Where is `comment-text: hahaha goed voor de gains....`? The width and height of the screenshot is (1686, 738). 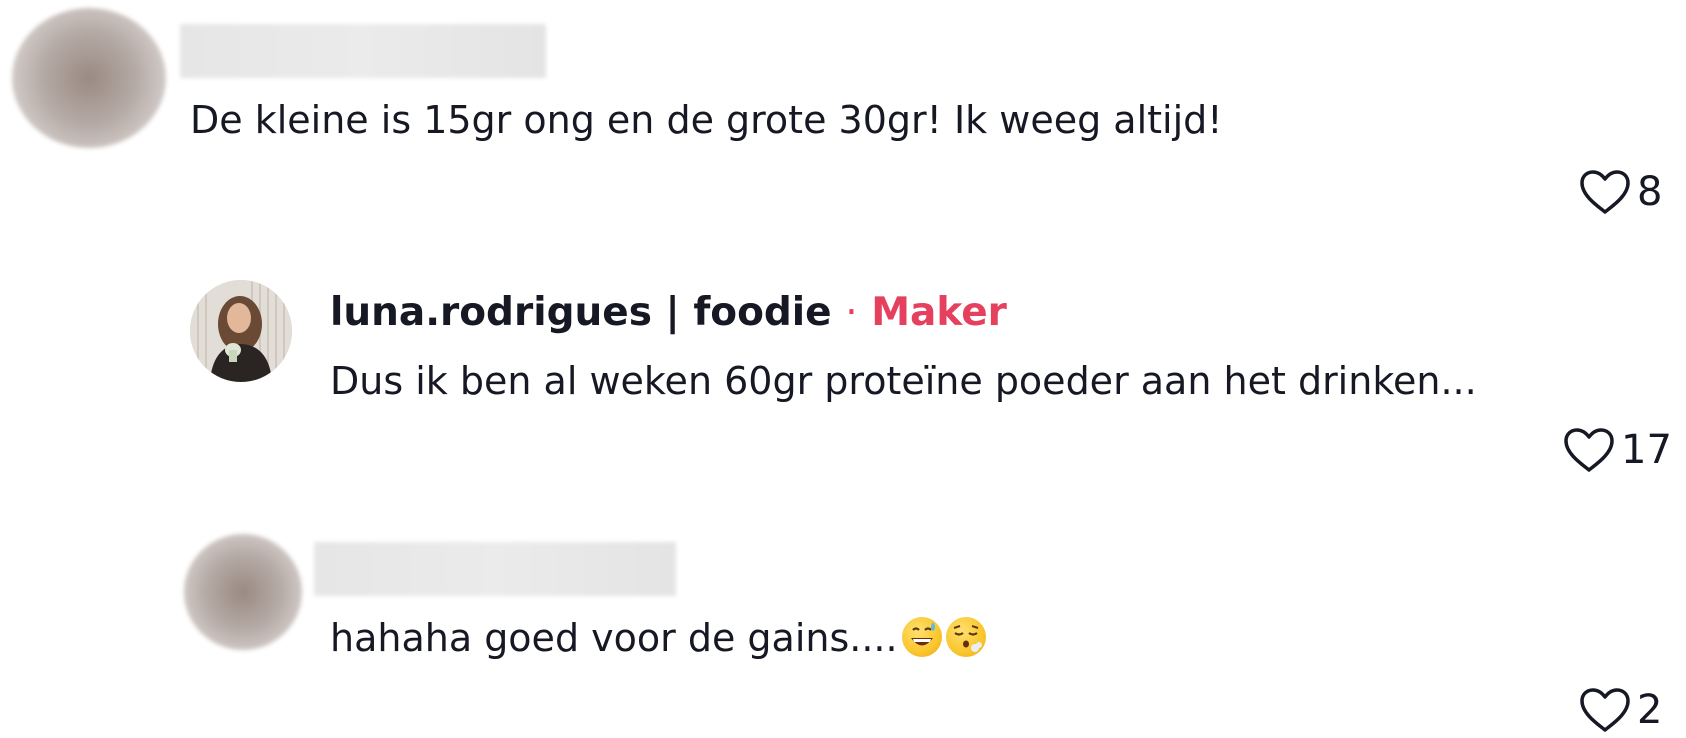
comment-text: hahaha goed voor de gains.... is located at coordinates (658, 638).